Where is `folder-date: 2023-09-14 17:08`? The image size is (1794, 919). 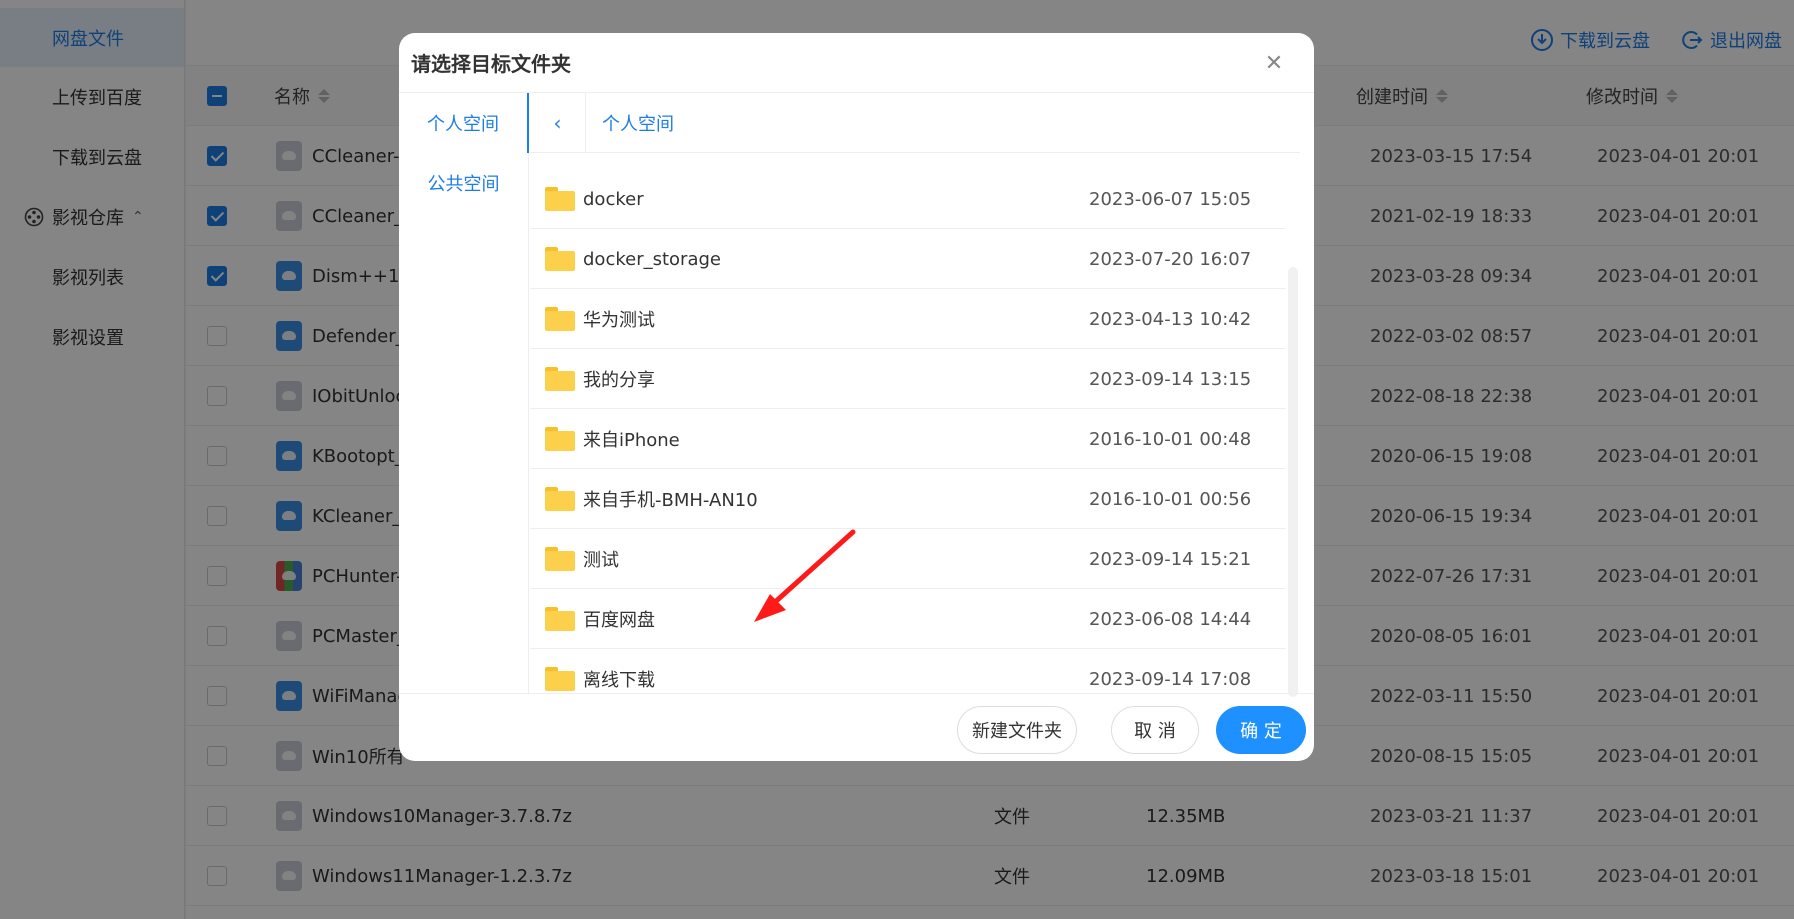
folder-date: 2023-09-14 17:08 is located at coordinates (1170, 679).